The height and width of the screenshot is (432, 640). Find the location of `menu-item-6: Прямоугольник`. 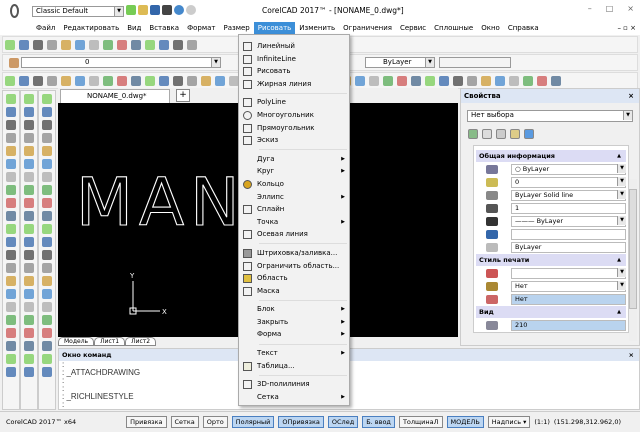

menu-item-6: Прямоугольник is located at coordinates (294, 128).